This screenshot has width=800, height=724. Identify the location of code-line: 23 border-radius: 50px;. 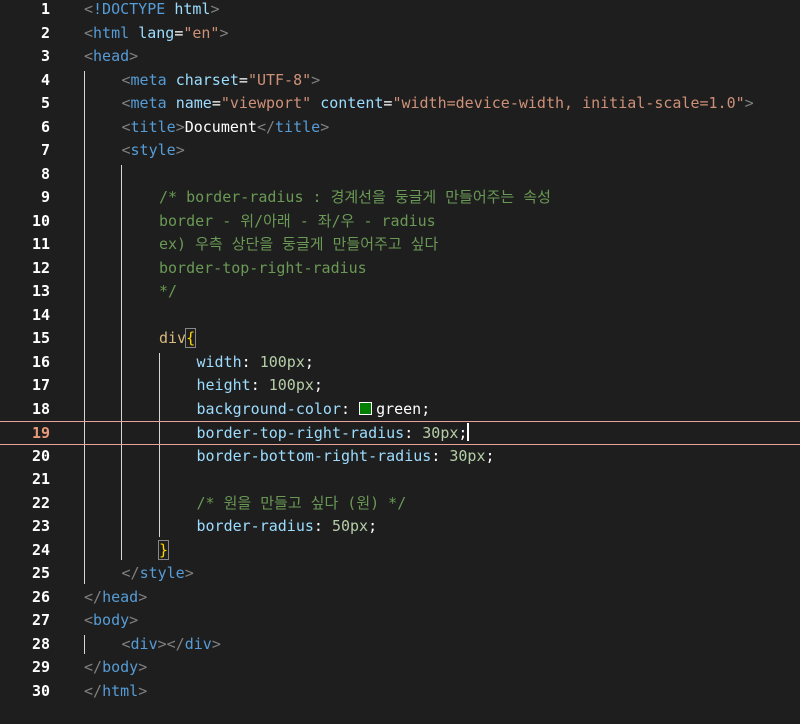
(400, 527).